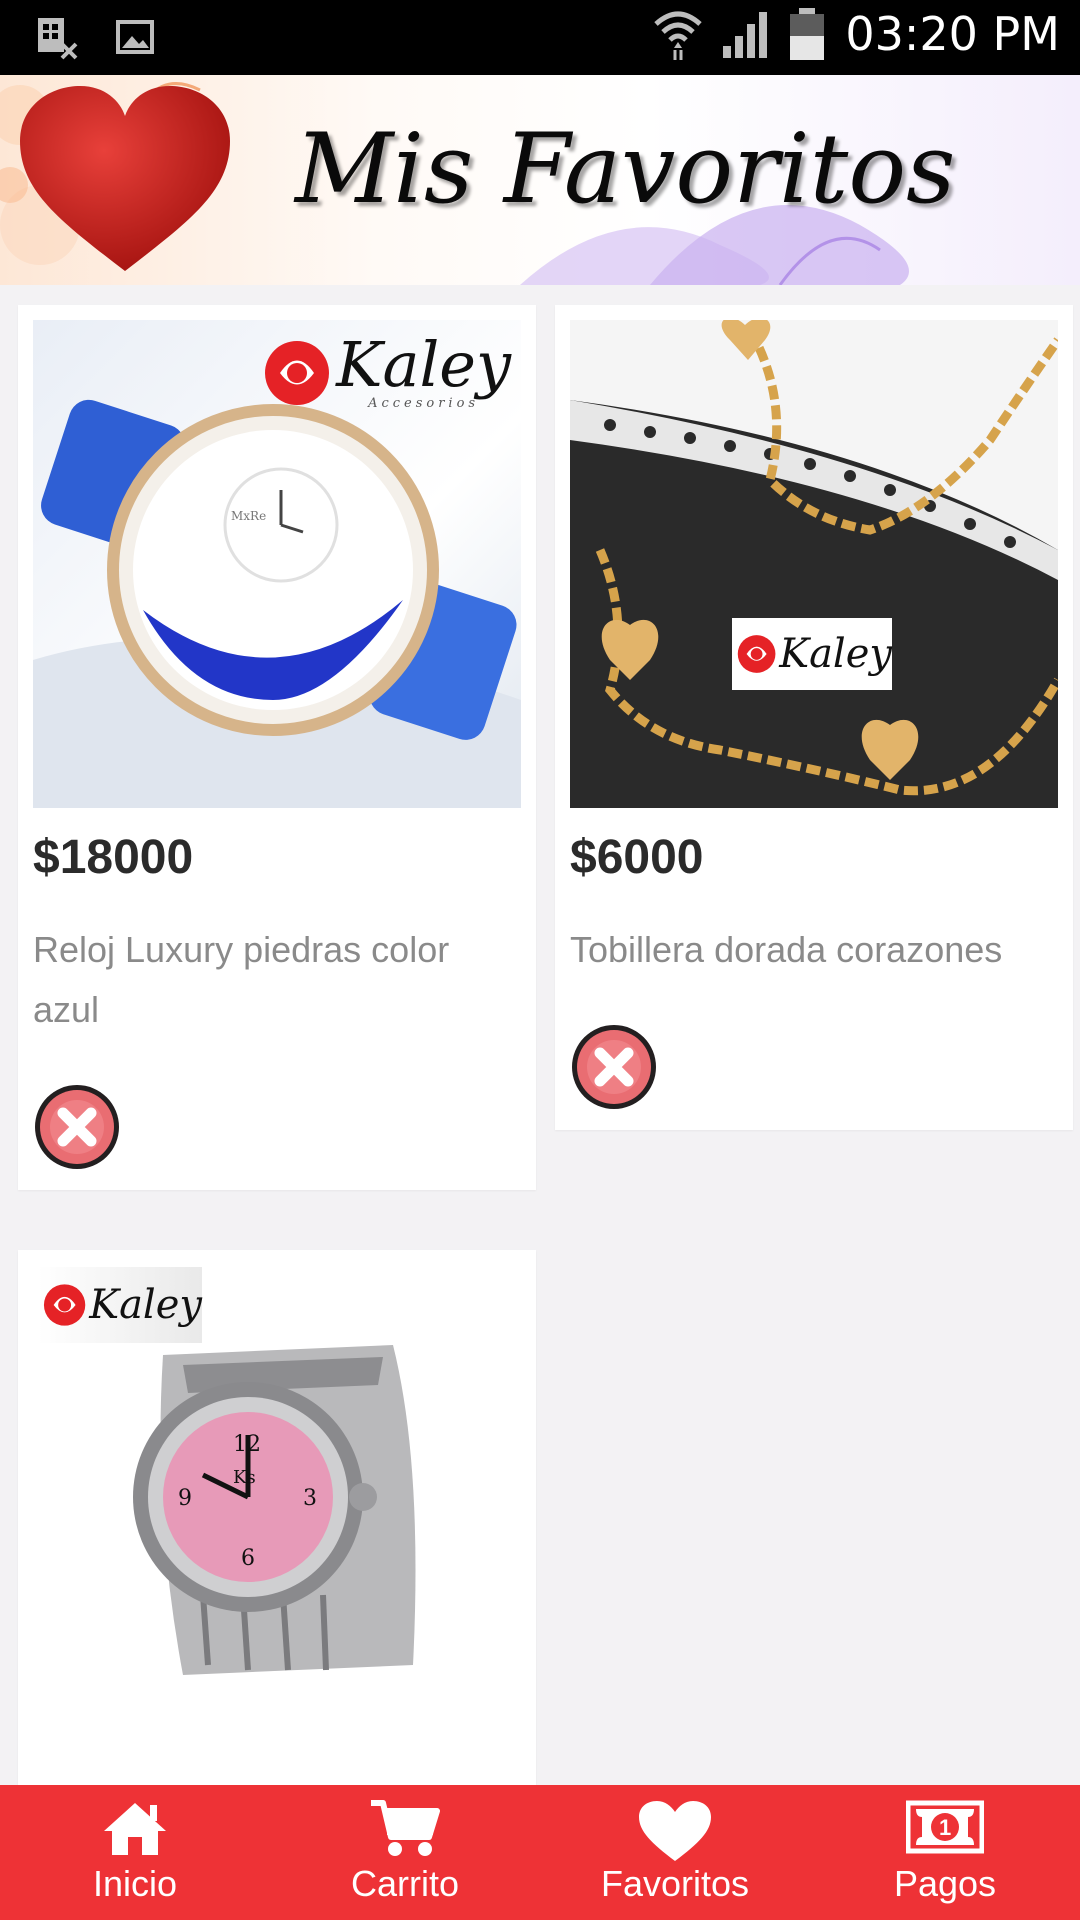 Image resolution: width=1080 pixels, height=1920 pixels. Describe the element at coordinates (241, 979) in the screenshot. I see `product-name: Reloj Luxury piedras color azul` at that location.